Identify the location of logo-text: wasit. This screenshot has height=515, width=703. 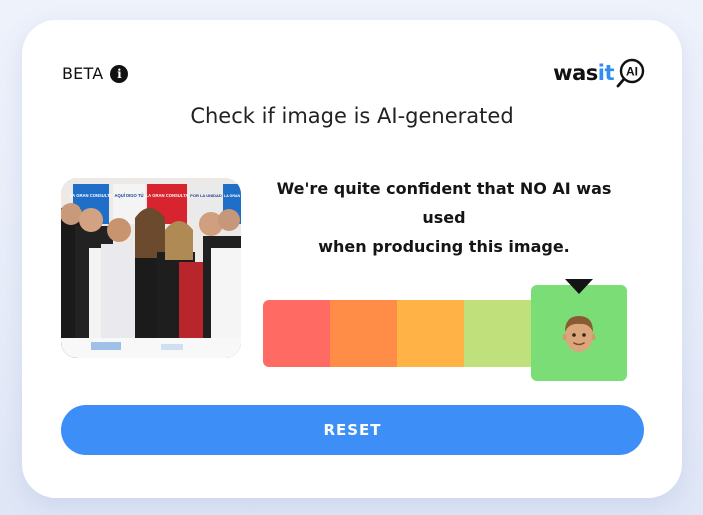
(583, 73).